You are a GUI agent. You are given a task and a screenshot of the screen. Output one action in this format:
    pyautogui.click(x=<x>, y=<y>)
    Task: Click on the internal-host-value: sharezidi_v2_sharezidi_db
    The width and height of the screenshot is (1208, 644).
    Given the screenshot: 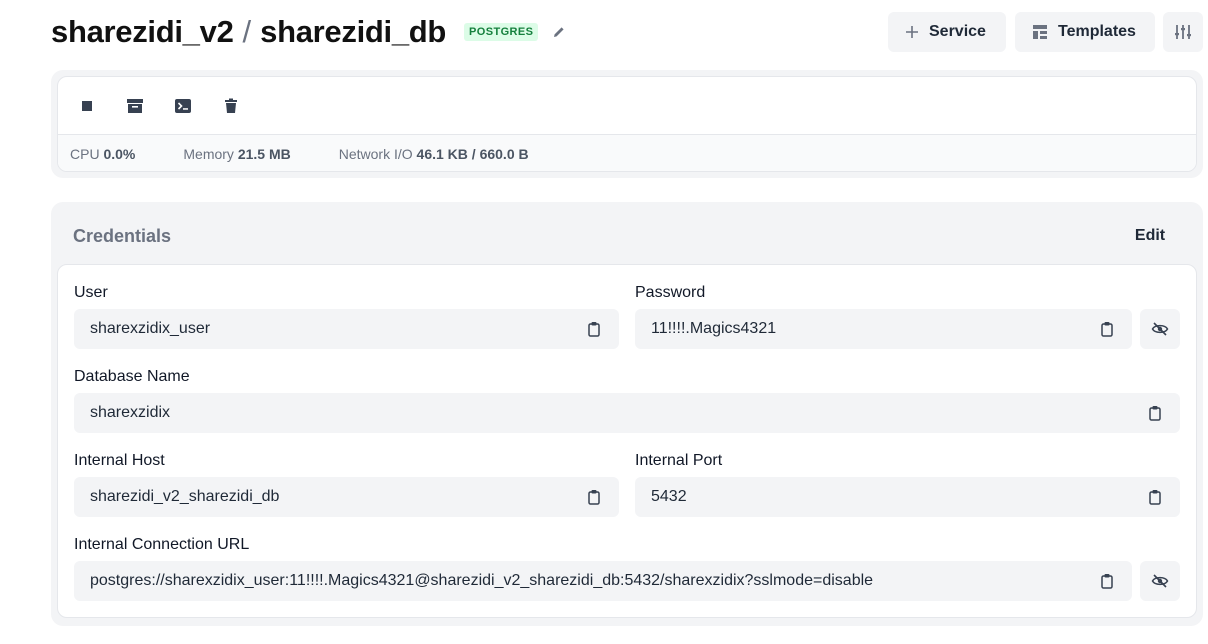 What is the action you would take?
    pyautogui.click(x=185, y=496)
    